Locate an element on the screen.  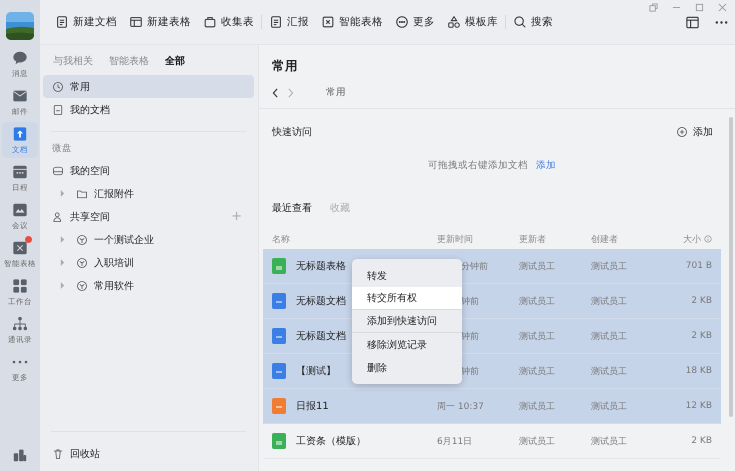
table-cell-text: 分钟前 is located at coordinates (474, 266).